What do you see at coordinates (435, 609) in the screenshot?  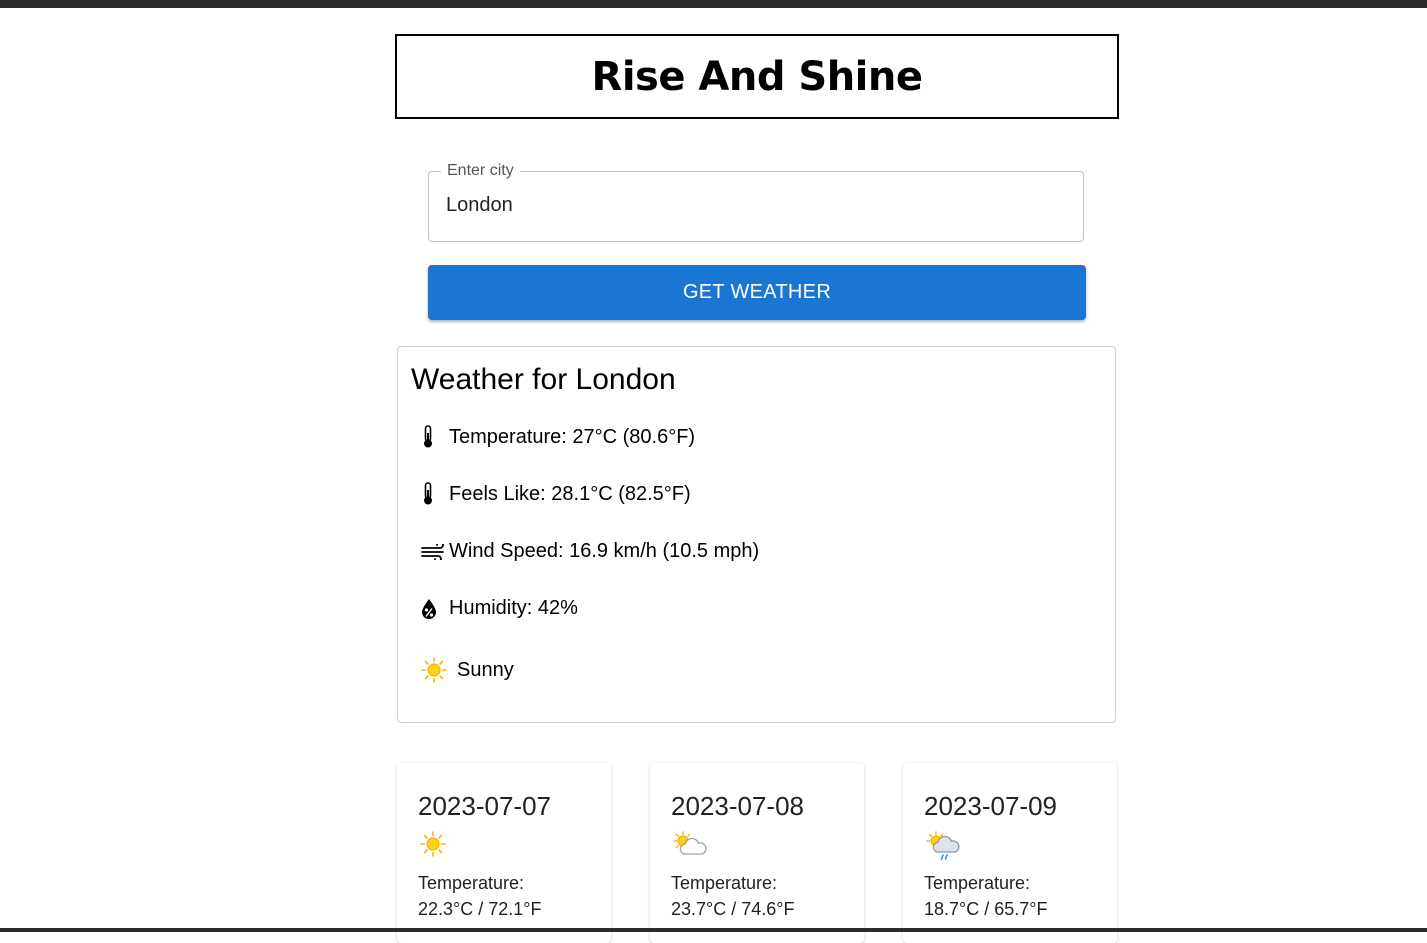 I see `humidity-drop-icon` at bounding box center [435, 609].